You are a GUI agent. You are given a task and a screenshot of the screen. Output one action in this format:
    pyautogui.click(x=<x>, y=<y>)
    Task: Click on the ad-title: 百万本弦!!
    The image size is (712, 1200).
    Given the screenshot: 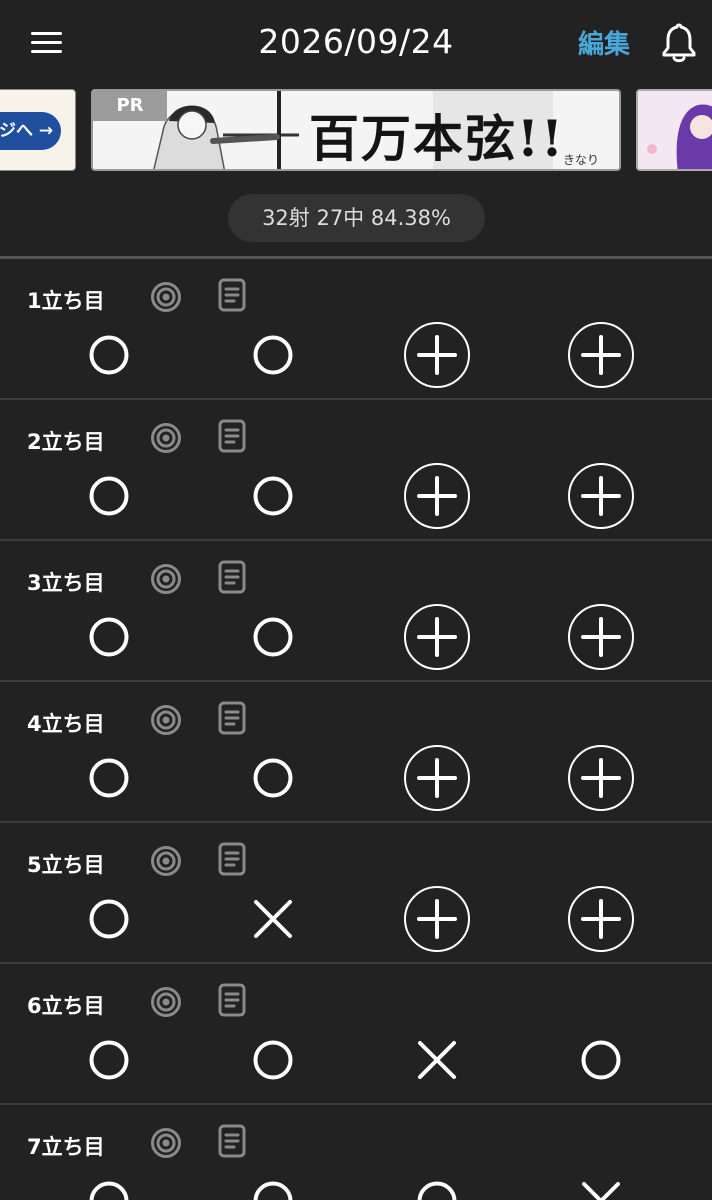 What is the action you would take?
    pyautogui.click(x=437, y=138)
    